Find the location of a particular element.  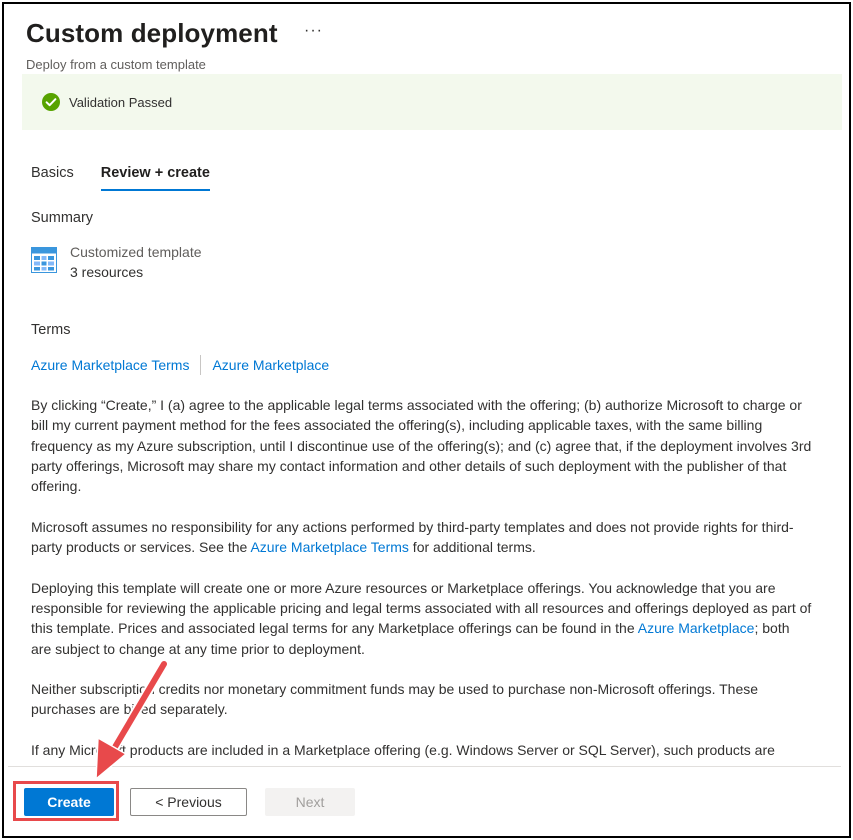

link-divider is located at coordinates (201, 365).